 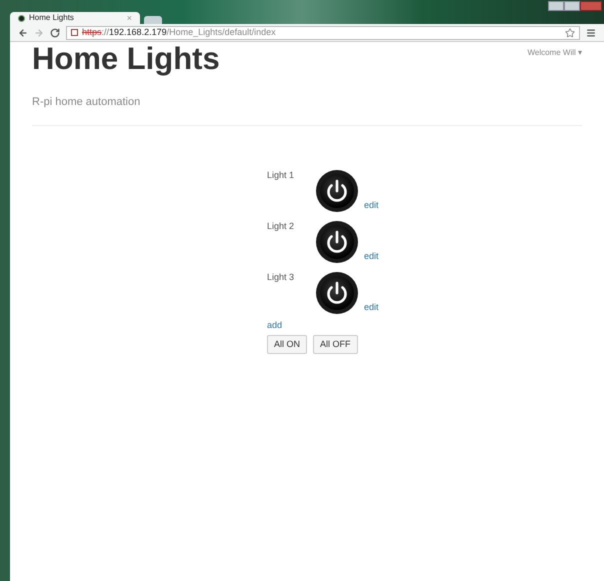 I want to click on action-button: All OFF, so click(x=335, y=344).